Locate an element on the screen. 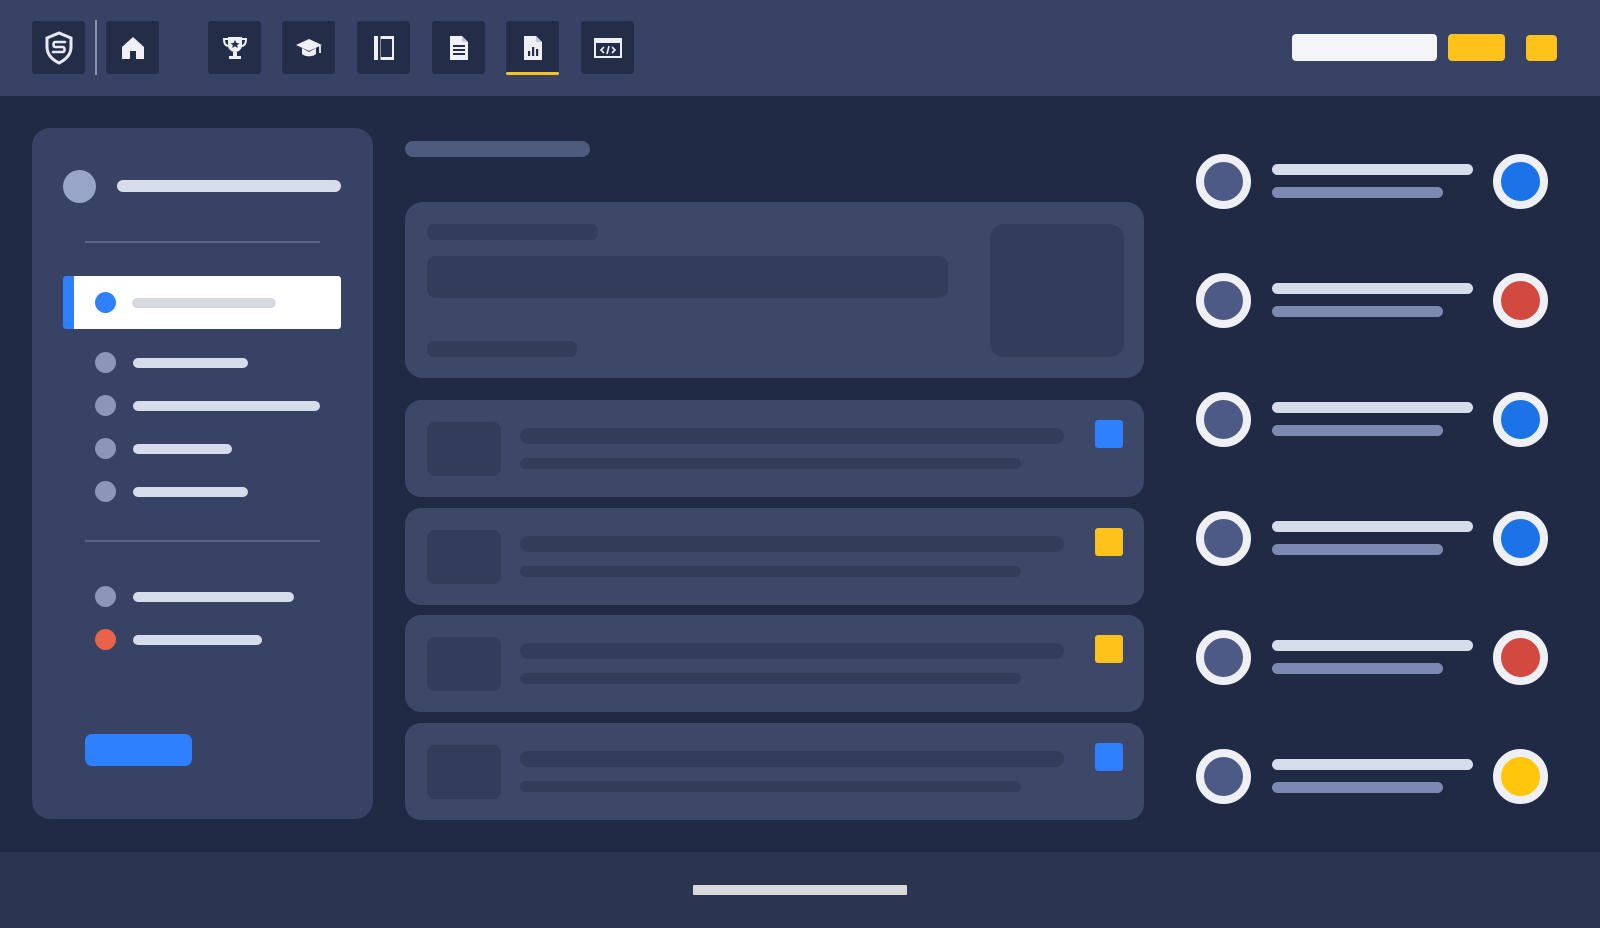 Image resolution: width=1600 pixels, height=928 pixels. nav-divider is located at coordinates (96, 47).